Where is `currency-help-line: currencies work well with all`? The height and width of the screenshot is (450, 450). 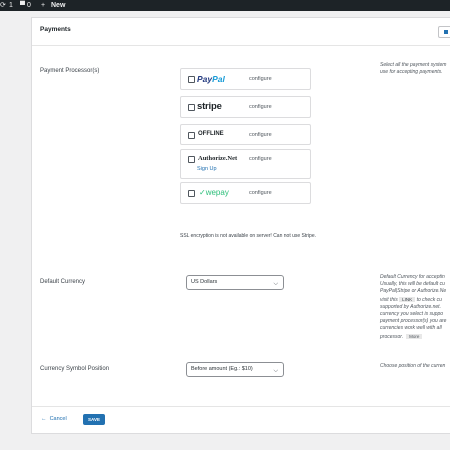
currency-help-line: currencies work well with all is located at coordinates (411, 328).